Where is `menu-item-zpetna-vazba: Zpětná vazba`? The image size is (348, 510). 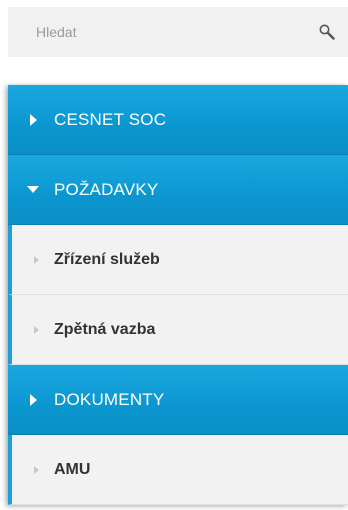 menu-item-zpetna-vazba: Zpětná vazba is located at coordinates (178, 330).